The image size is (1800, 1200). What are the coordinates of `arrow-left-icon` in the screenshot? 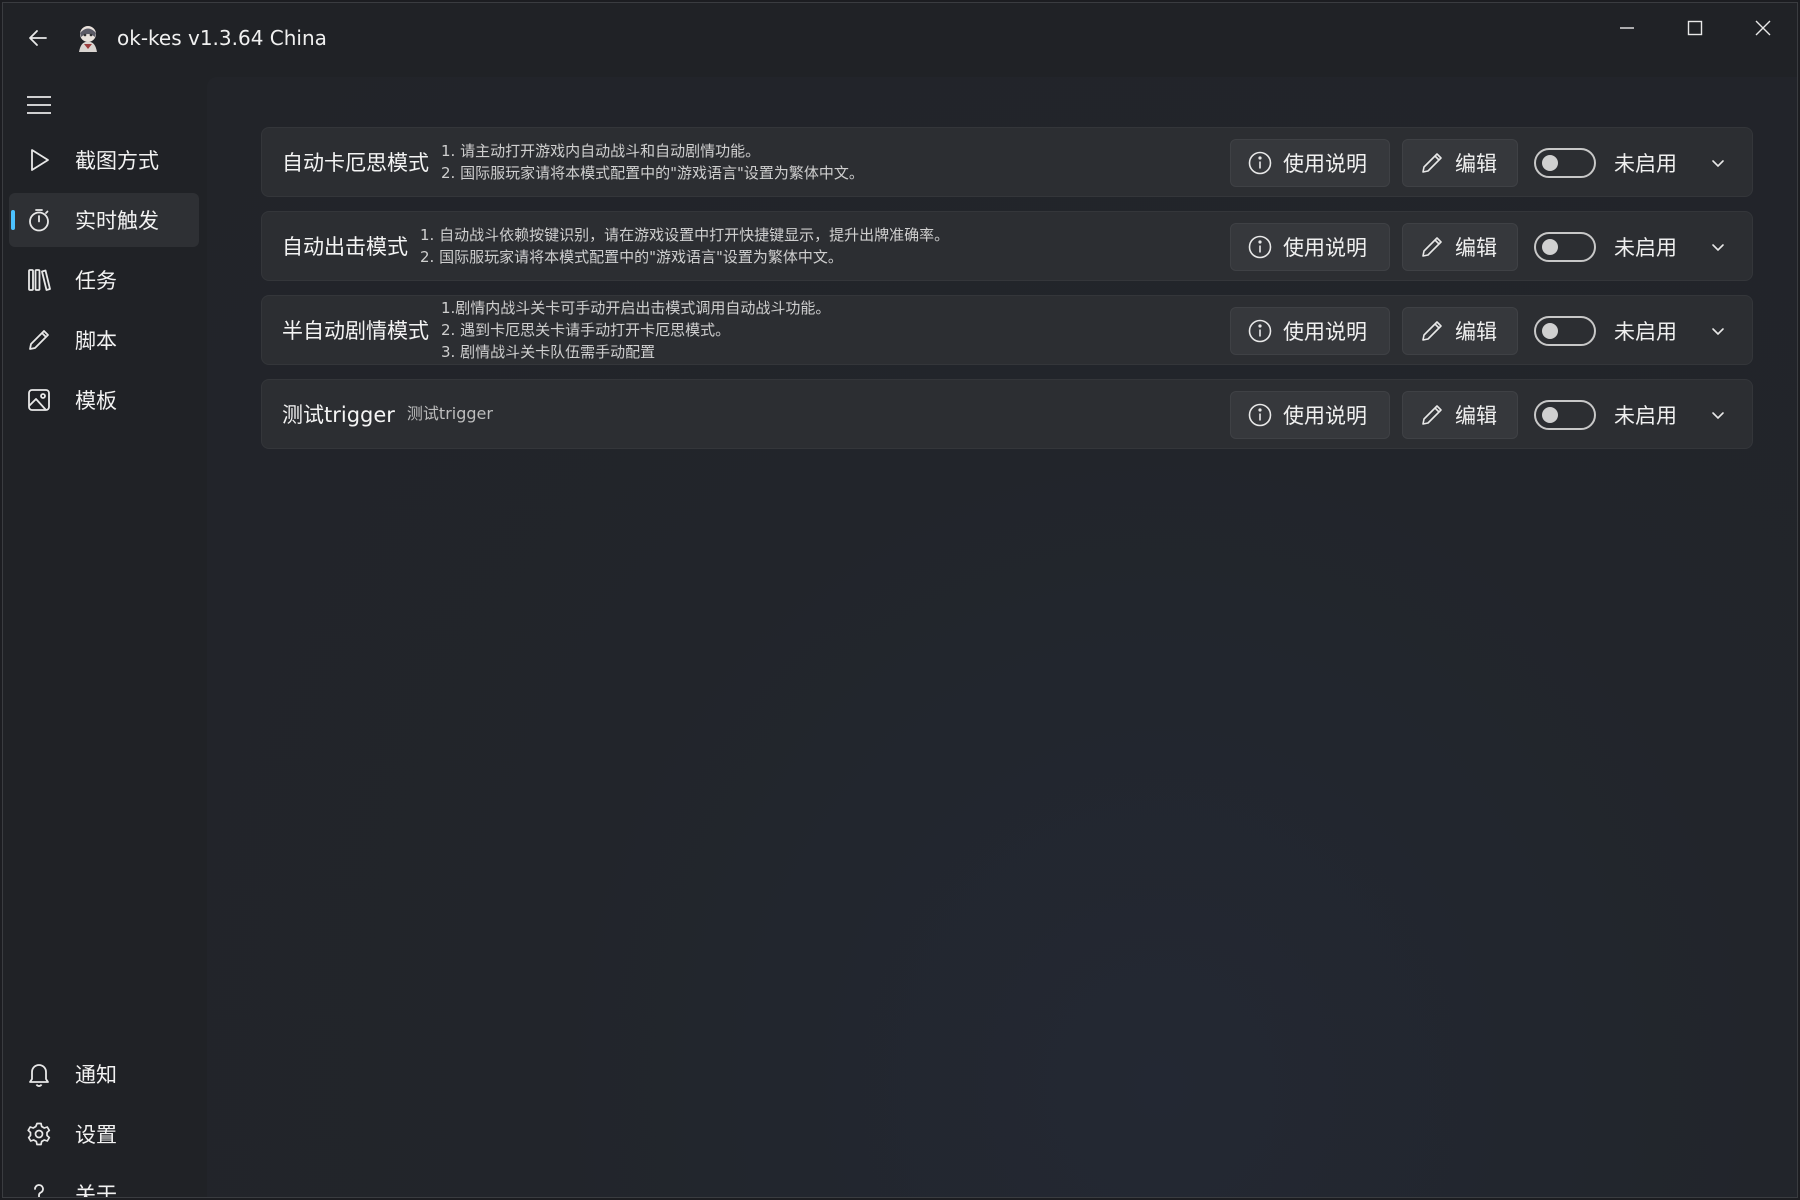 It's located at (38, 38).